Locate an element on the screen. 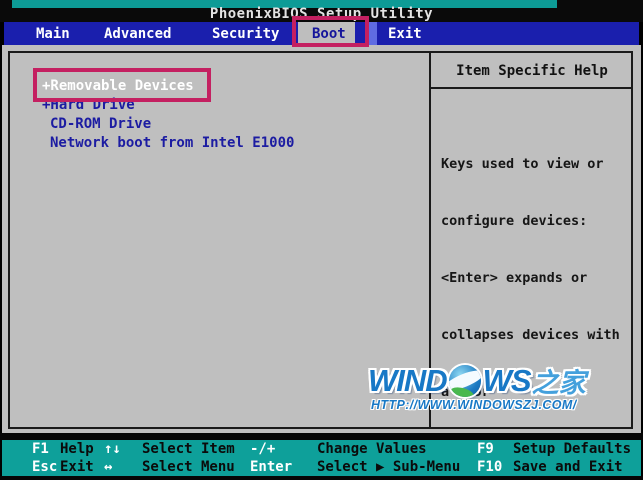  help-line: collapses devices with is located at coordinates (530, 335).